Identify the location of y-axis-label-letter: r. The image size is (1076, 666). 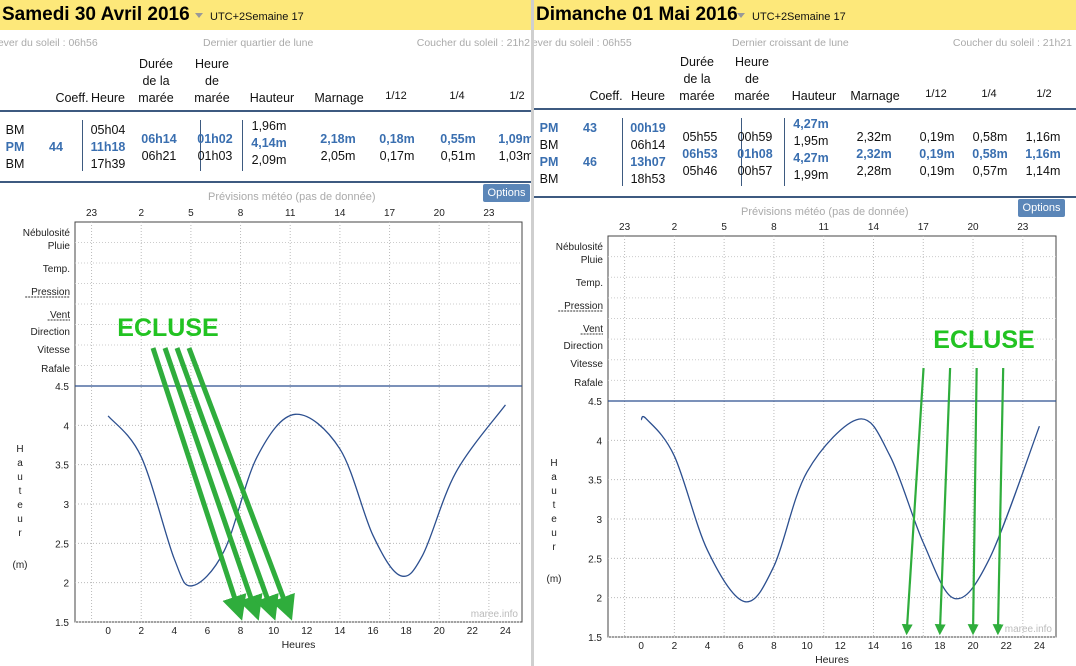
(20, 533).